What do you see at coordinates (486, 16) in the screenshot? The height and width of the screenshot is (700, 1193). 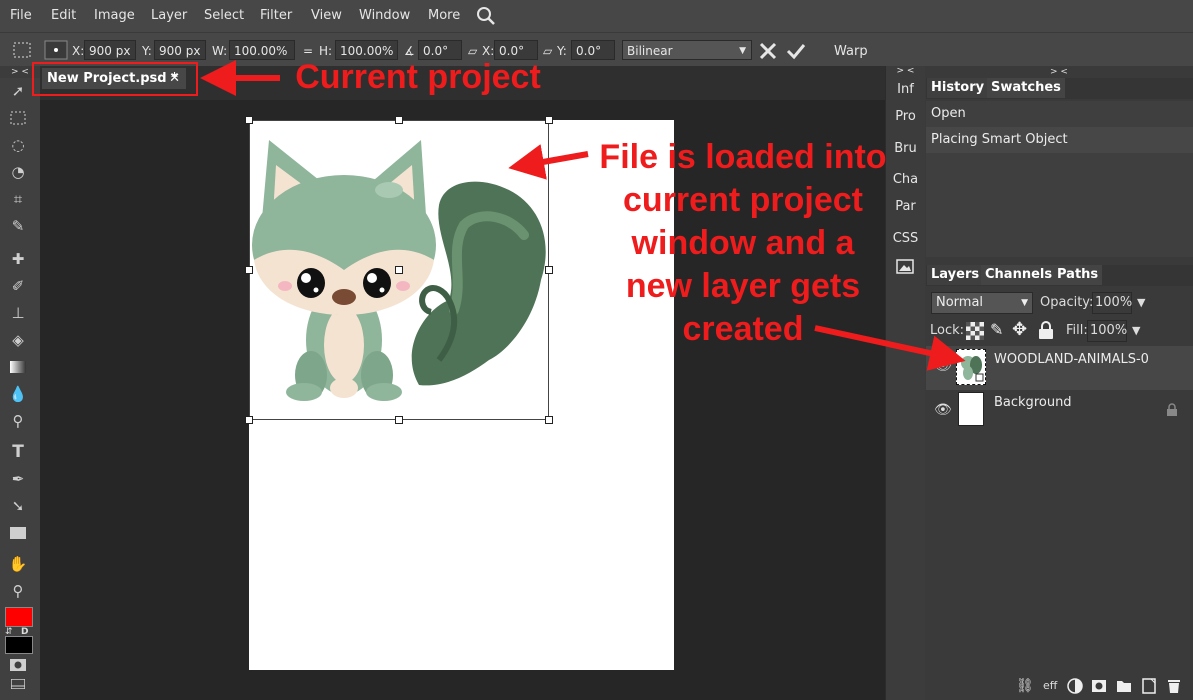 I see `search-icon` at bounding box center [486, 16].